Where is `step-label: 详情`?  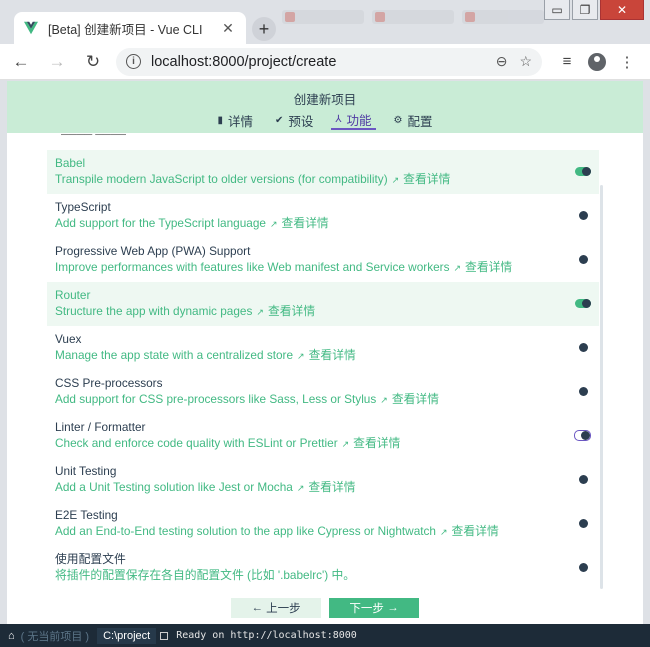 step-label: 详情 is located at coordinates (240, 122).